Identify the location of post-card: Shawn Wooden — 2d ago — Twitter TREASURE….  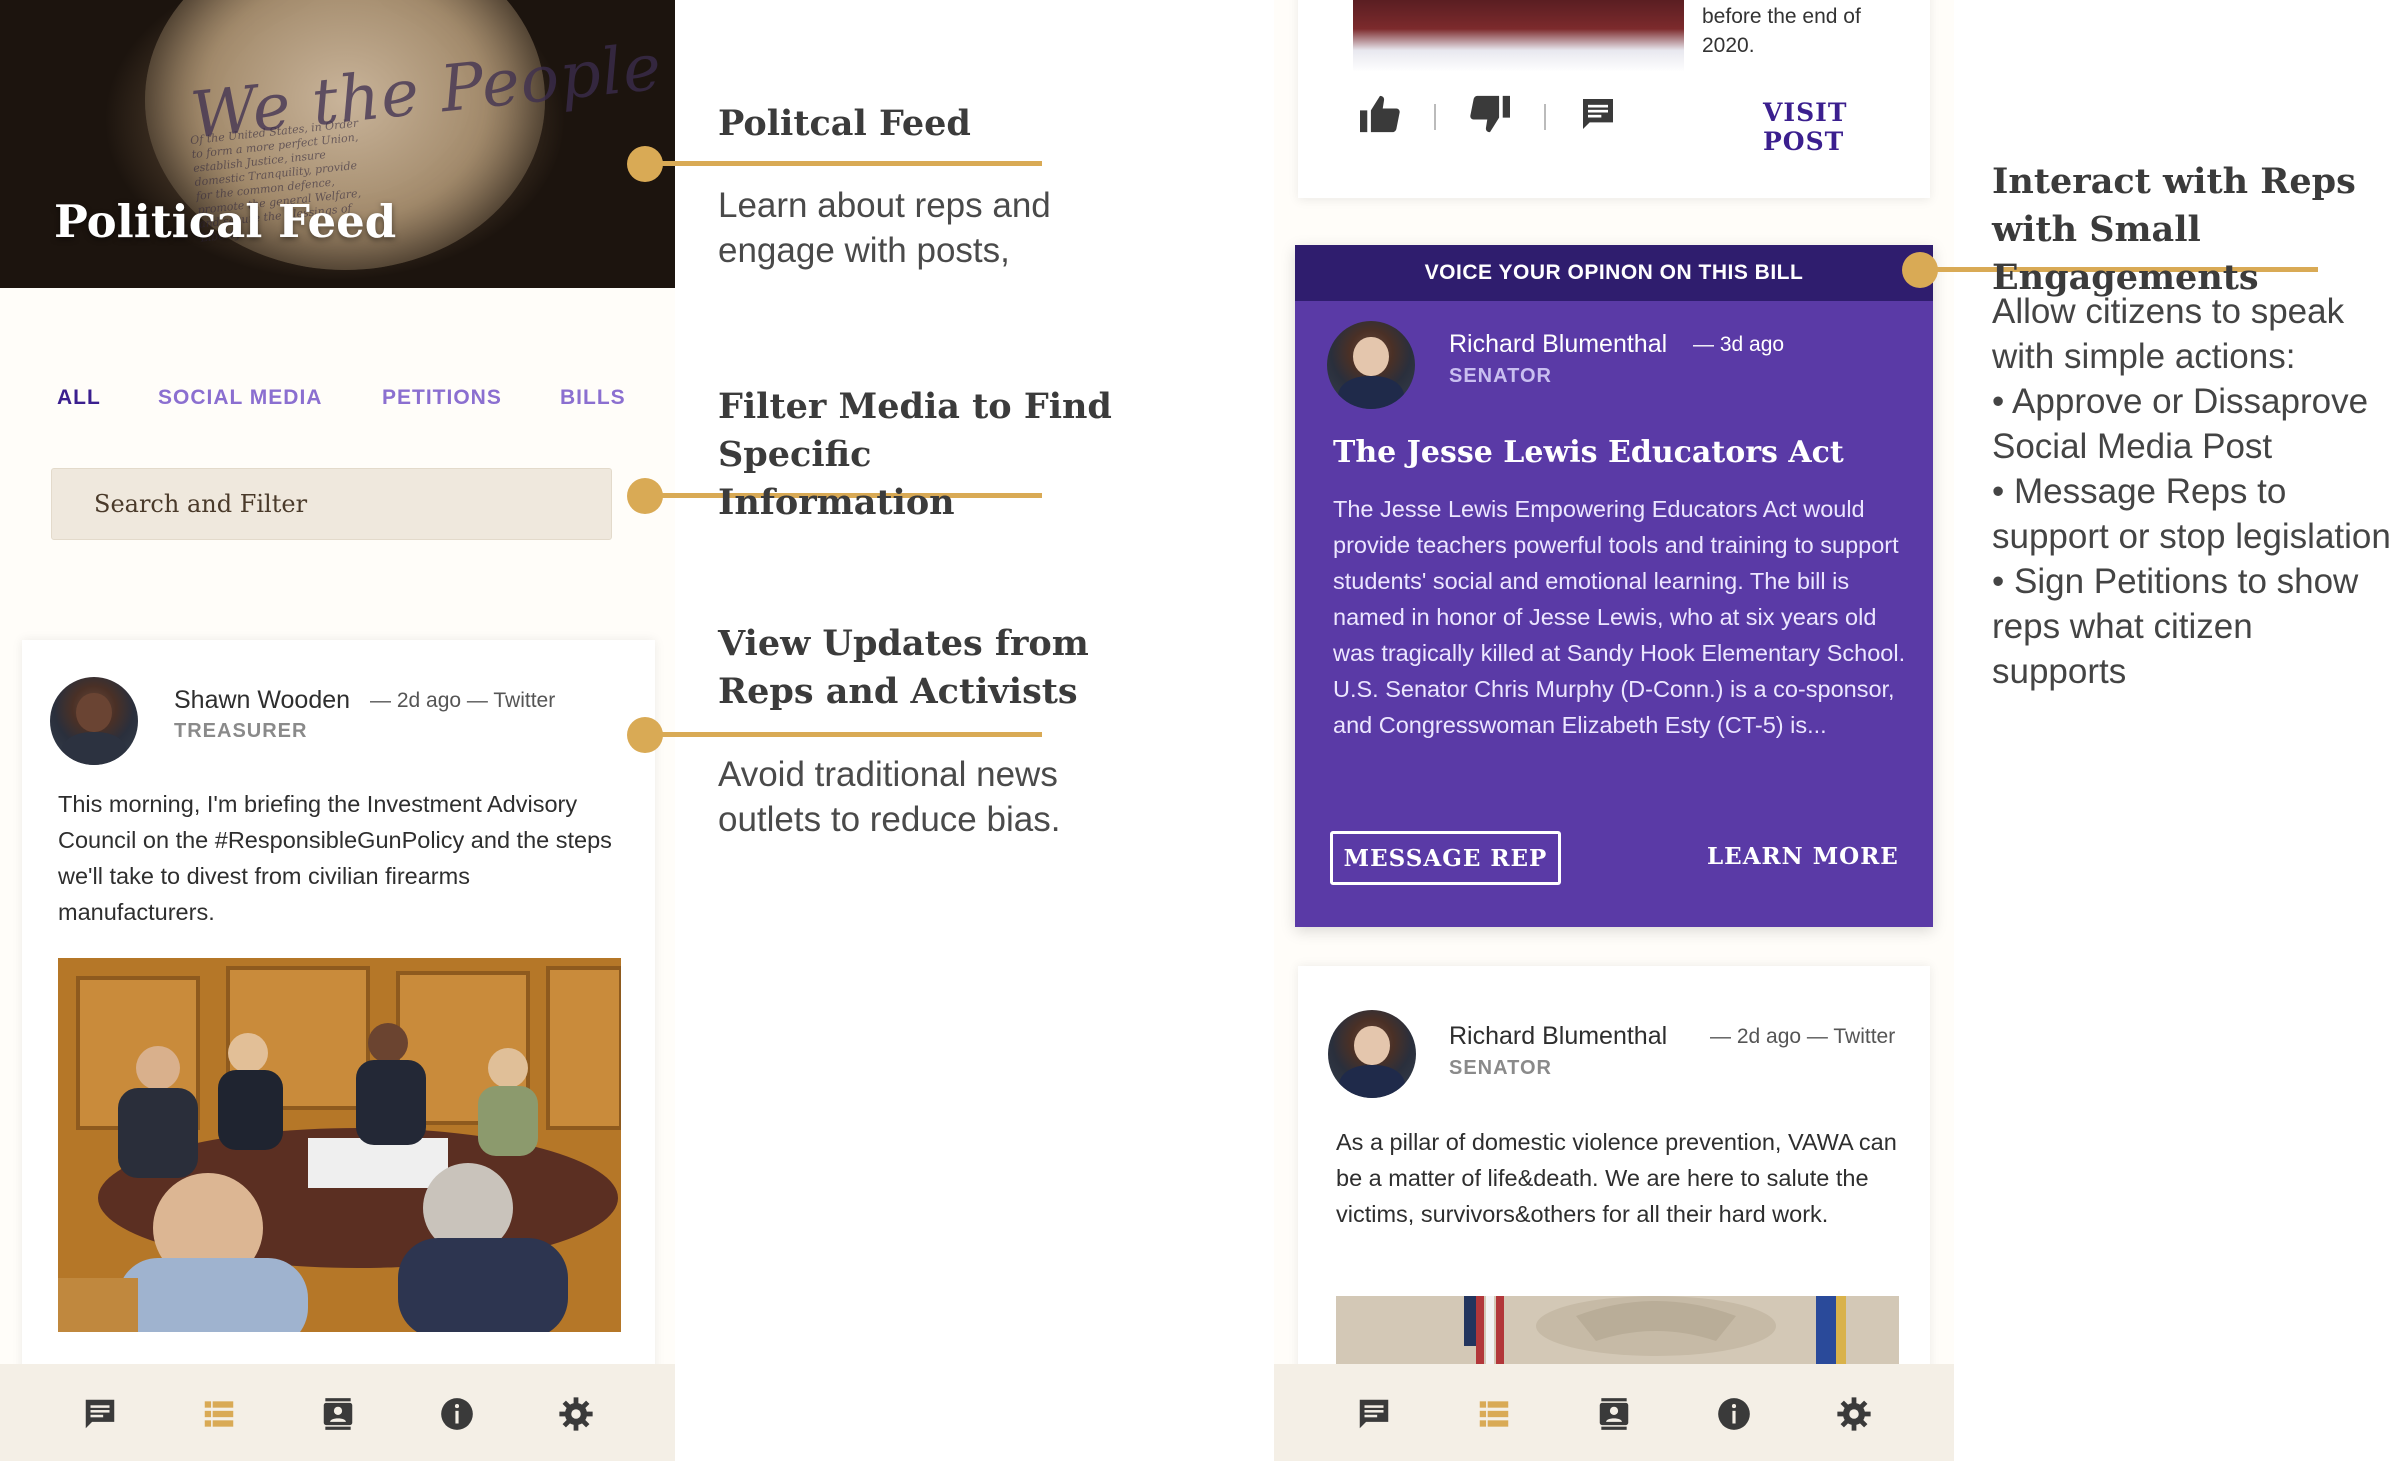
(338, 1050).